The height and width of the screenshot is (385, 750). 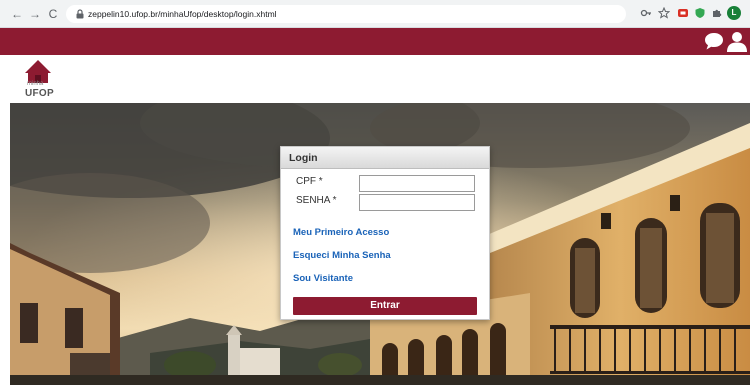 I want to click on login-submit-button: Entrar, so click(x=385, y=306).